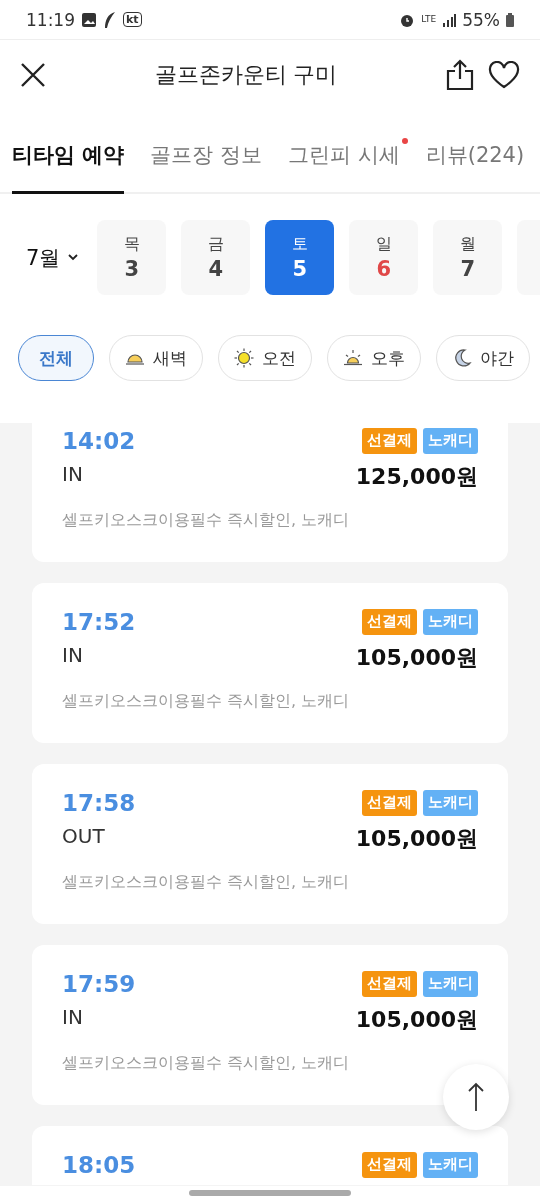 The image size is (540, 1200). Describe the element at coordinates (156, 358) in the screenshot. I see `filter-chip: 새벽` at that location.